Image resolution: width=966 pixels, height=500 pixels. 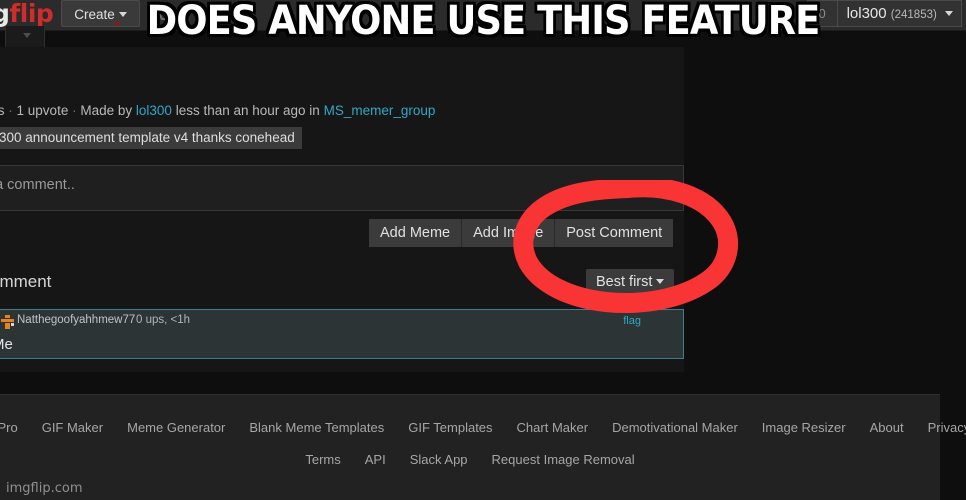 I want to click on made-by-label: Made by, so click(x=106, y=110).